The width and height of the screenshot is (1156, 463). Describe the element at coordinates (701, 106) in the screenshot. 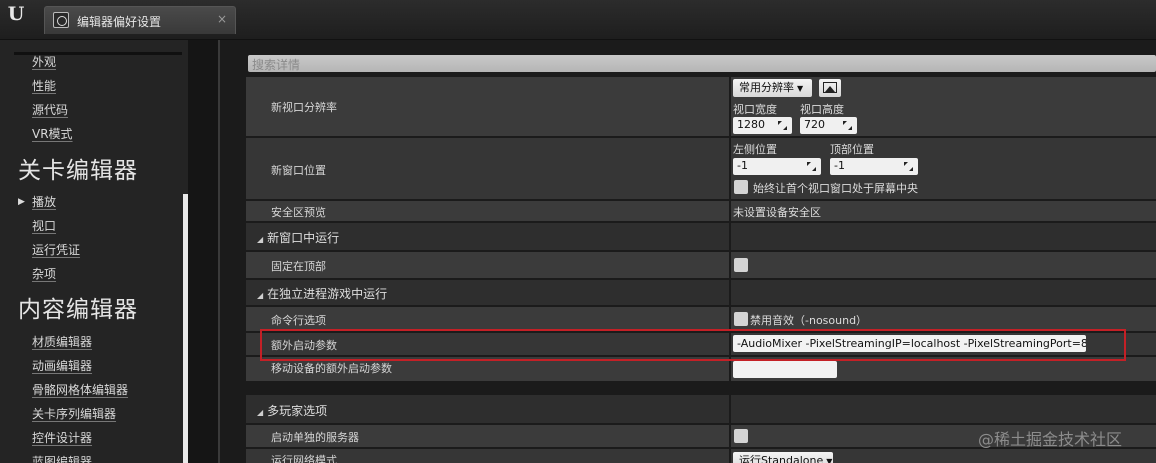

I see `property-row-new-viewport-resolution: 新视口分辨率 常用分辨率 ▼ 视口宽度 视口高度 1280 720` at that location.